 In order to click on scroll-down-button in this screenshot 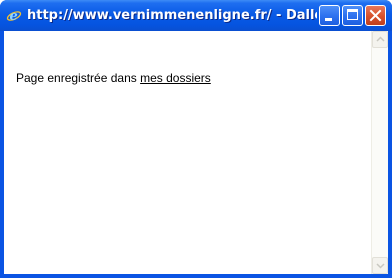, I will do `click(380, 265)`.